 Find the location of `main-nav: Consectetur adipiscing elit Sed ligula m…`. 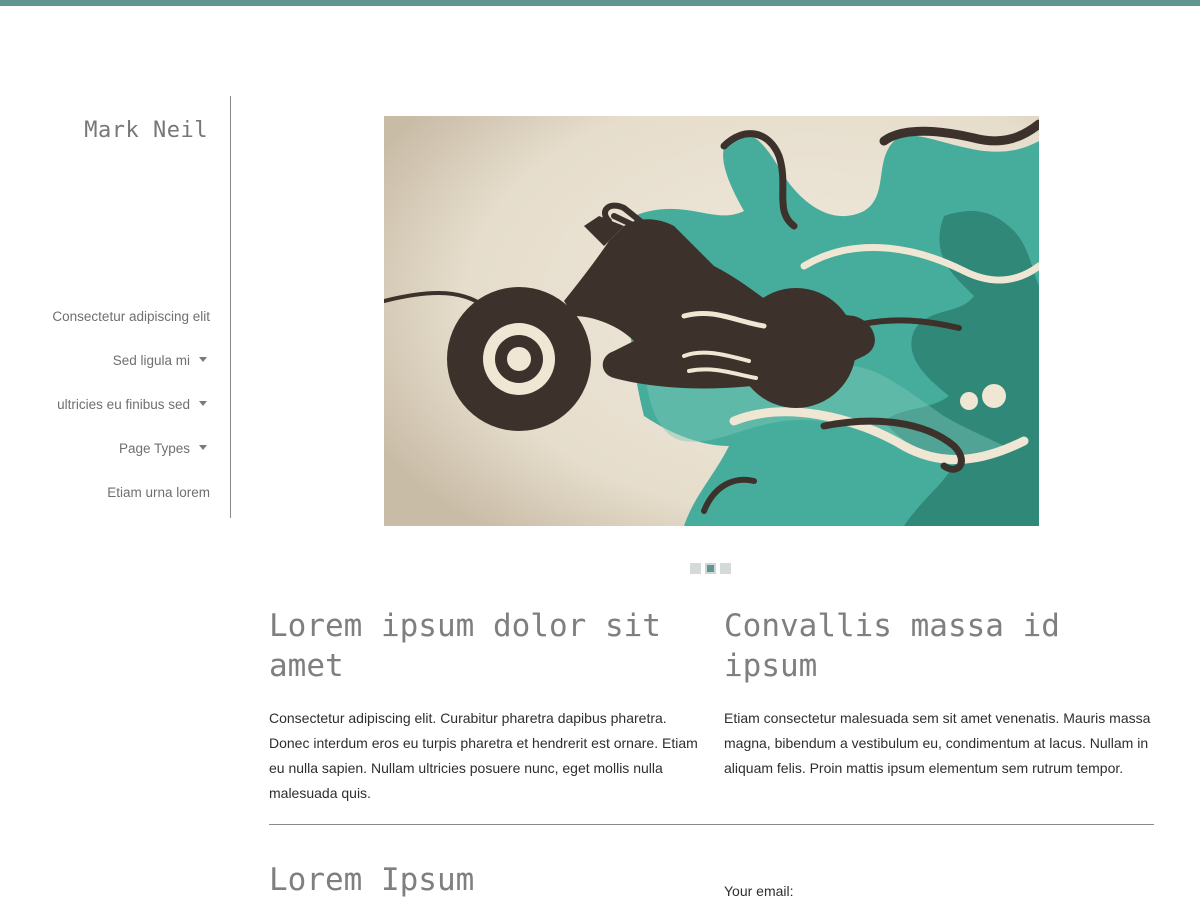

main-nav: Consectetur adipiscing elit Sed ligula m… is located at coordinates (131, 419).